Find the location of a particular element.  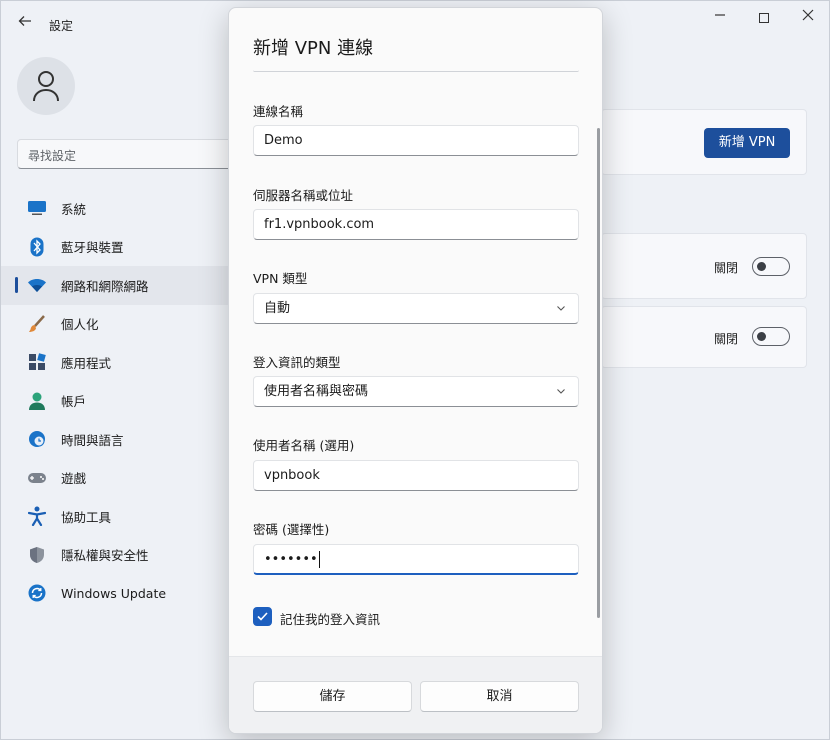

server-value: fr1.vpnbook.com is located at coordinates (319, 224).